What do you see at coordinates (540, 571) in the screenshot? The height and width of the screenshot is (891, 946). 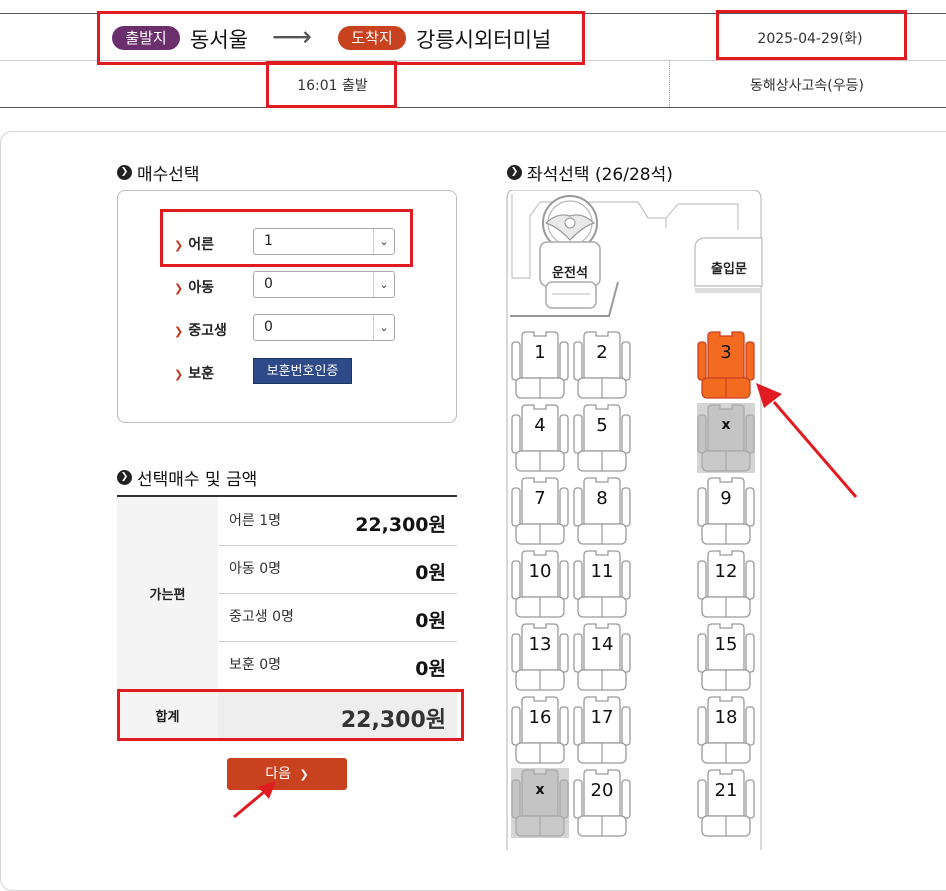 I see `seat-number: 10` at bounding box center [540, 571].